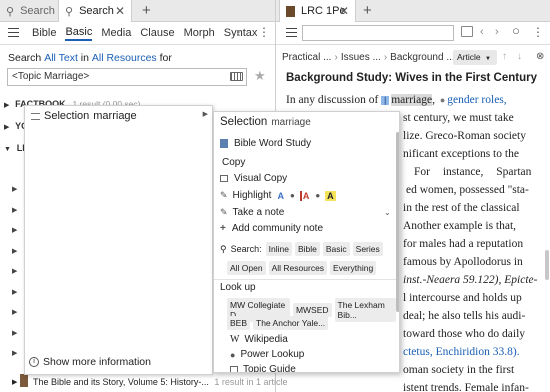 The width and height of the screenshot is (550, 392). I want to click on search-type-bible: Bible, so click(44, 33).